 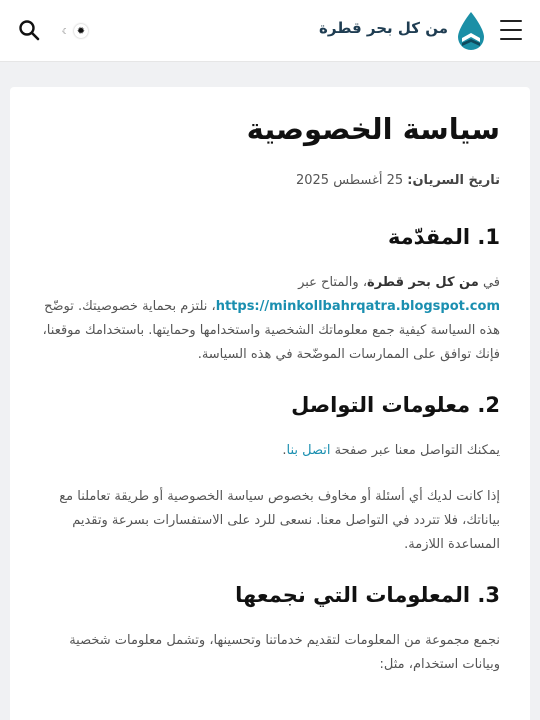 I want to click on moon-icon: ☾, so click(x=66, y=31).